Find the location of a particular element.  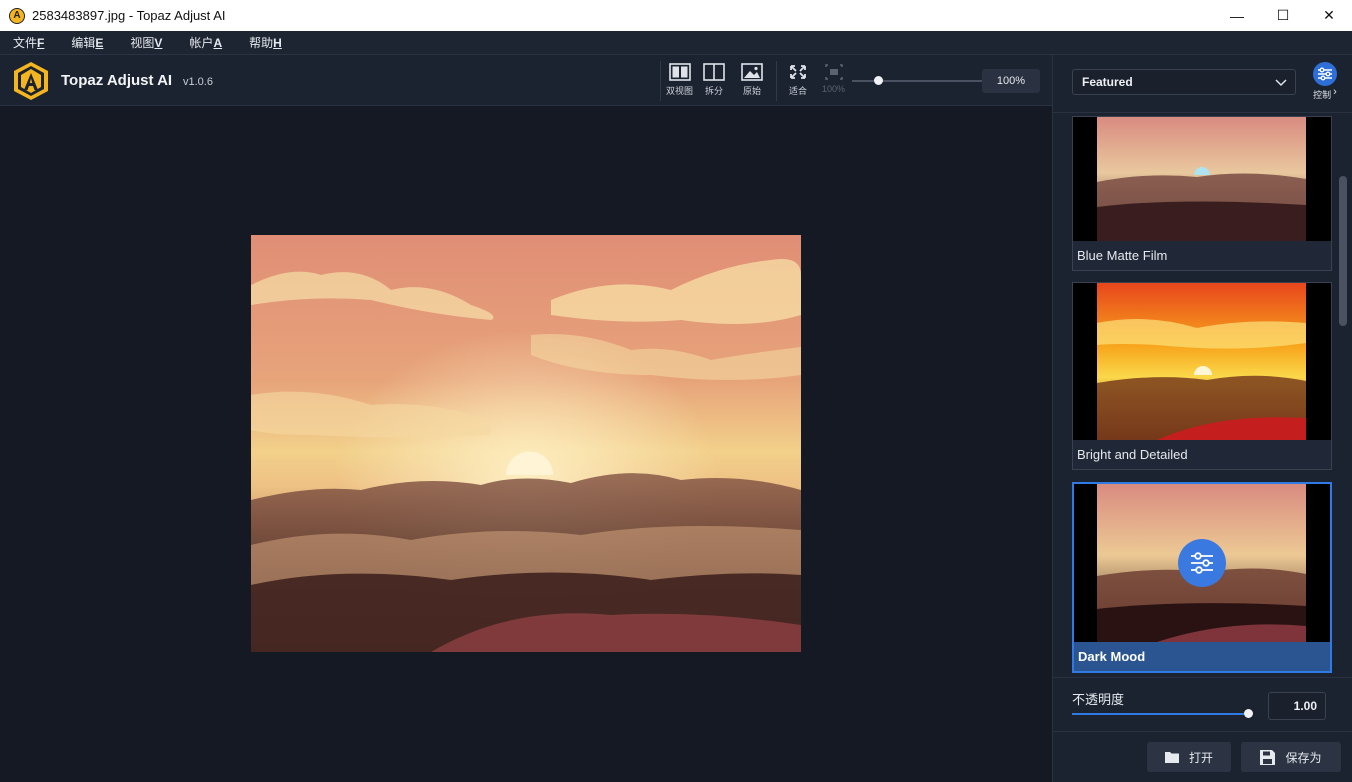

menu-account: 帐户A is located at coordinates (205, 42).